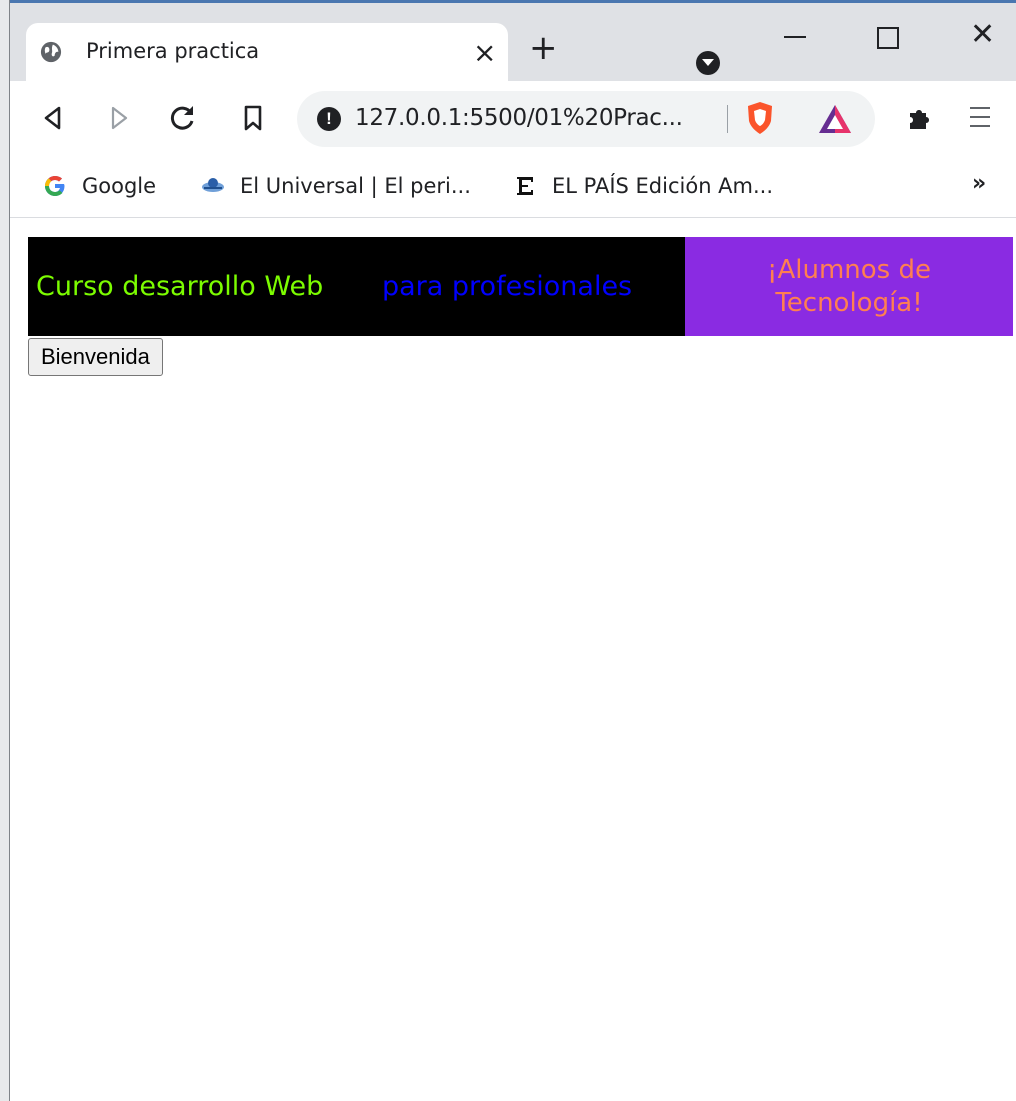 This screenshot has height=1101, width=1016. Describe the element at coordinates (119, 186) in the screenshot. I see `bookmark-label: Google` at that location.